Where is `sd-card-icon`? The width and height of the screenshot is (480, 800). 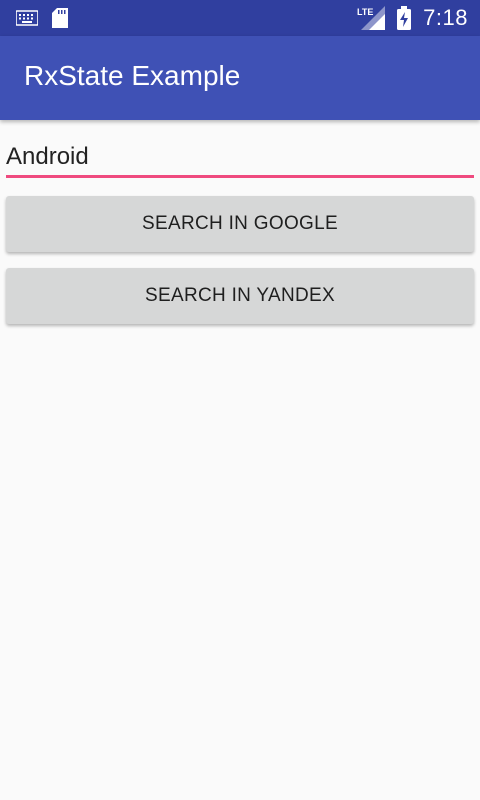 sd-card-icon is located at coordinates (60, 18).